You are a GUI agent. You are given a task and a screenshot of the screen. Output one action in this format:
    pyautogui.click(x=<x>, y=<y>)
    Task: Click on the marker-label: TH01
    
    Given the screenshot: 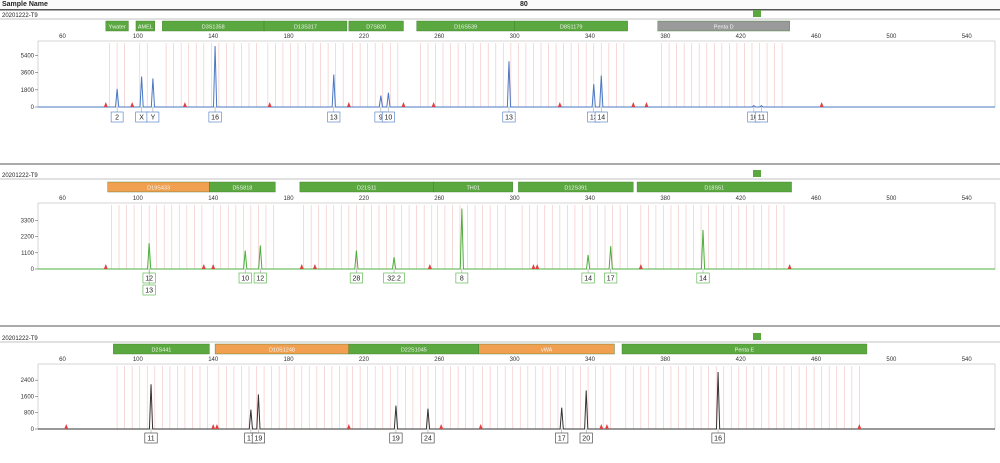 What is the action you would take?
    pyautogui.click(x=472, y=189)
    